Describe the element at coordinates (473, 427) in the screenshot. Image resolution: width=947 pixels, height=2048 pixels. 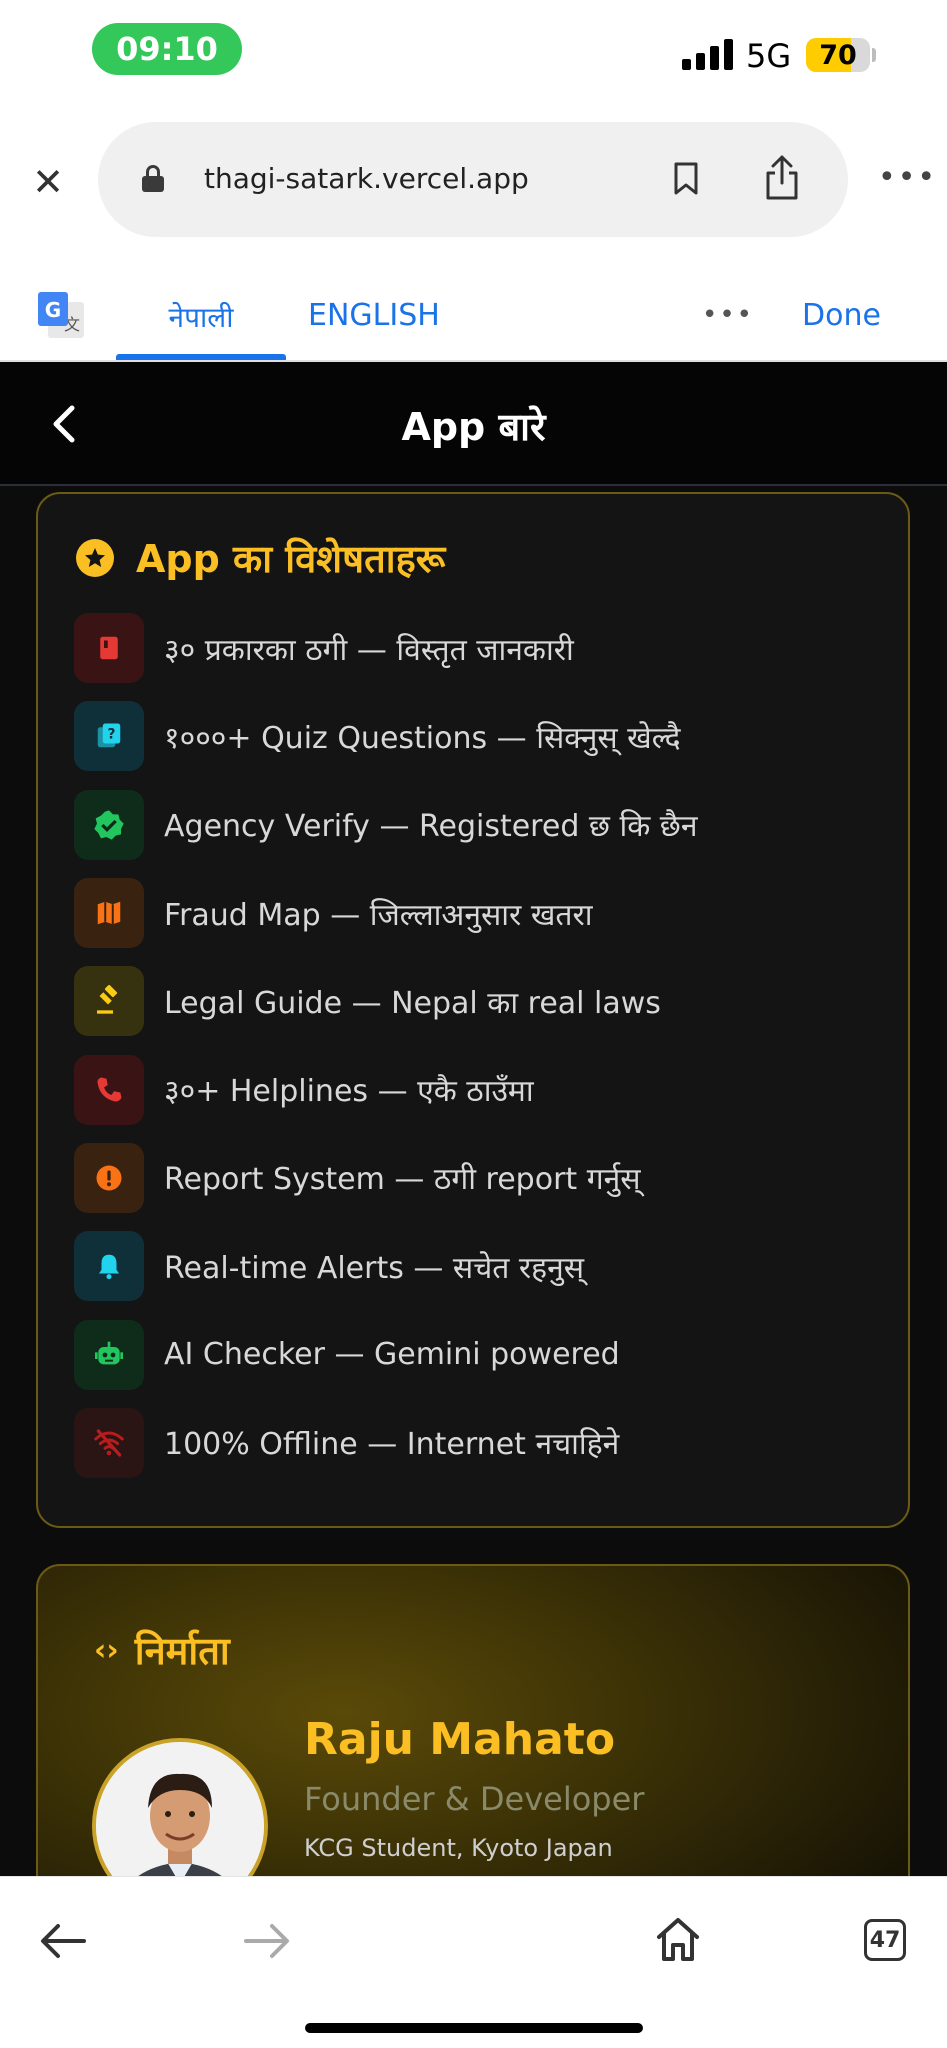
I see `page-title: App बारे` at that location.